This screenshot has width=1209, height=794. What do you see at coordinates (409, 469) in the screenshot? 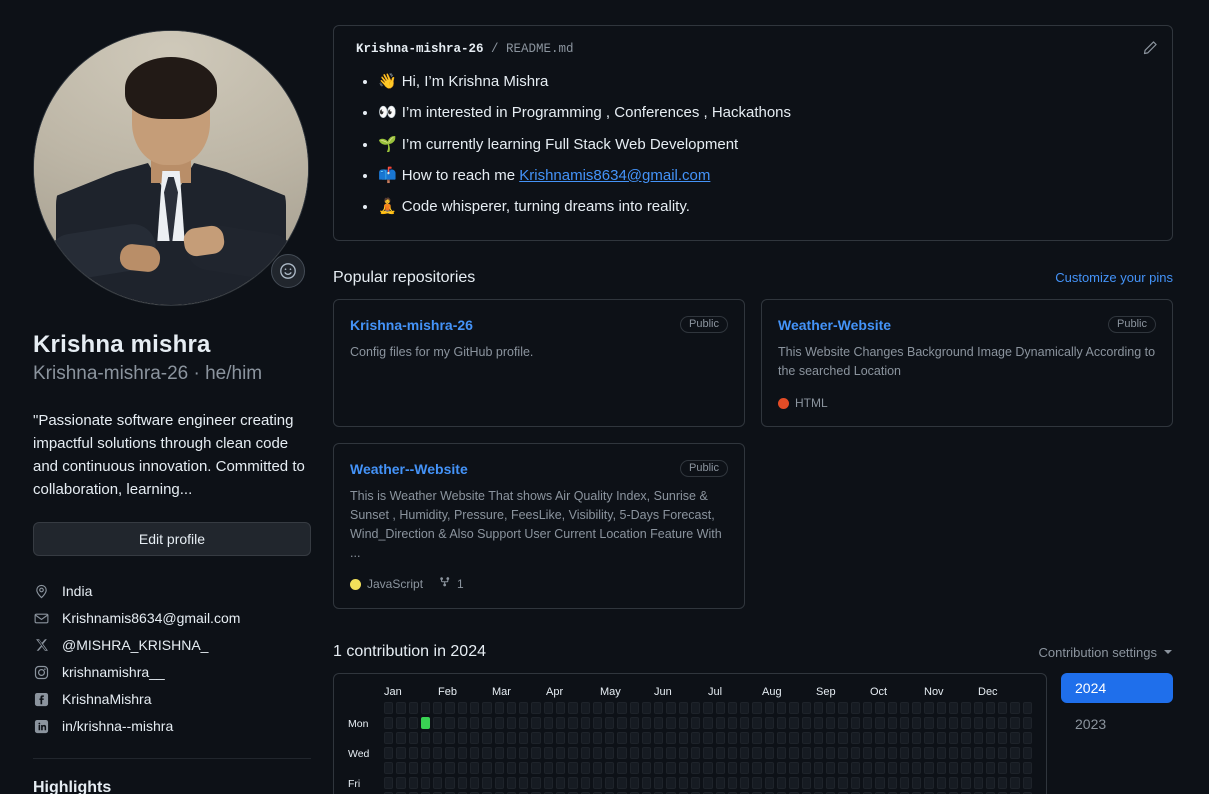
I see `repo-name-link: Weather--Website` at bounding box center [409, 469].